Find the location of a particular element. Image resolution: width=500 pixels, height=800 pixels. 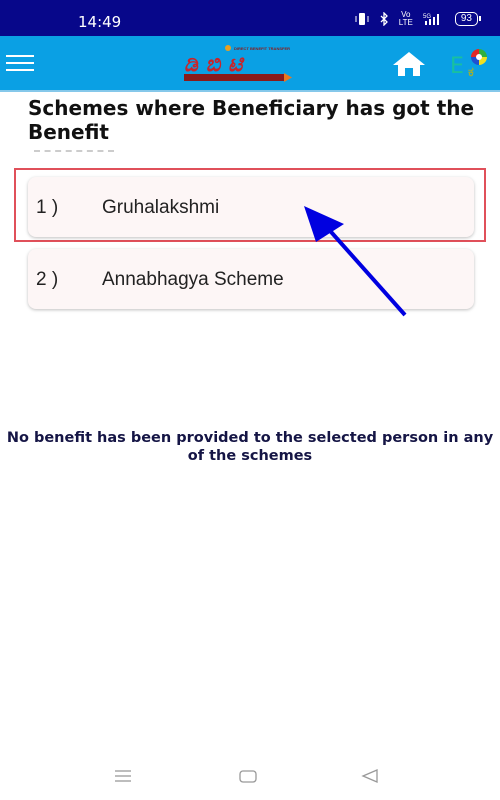

recent-apps-icon is located at coordinates (123, 776).